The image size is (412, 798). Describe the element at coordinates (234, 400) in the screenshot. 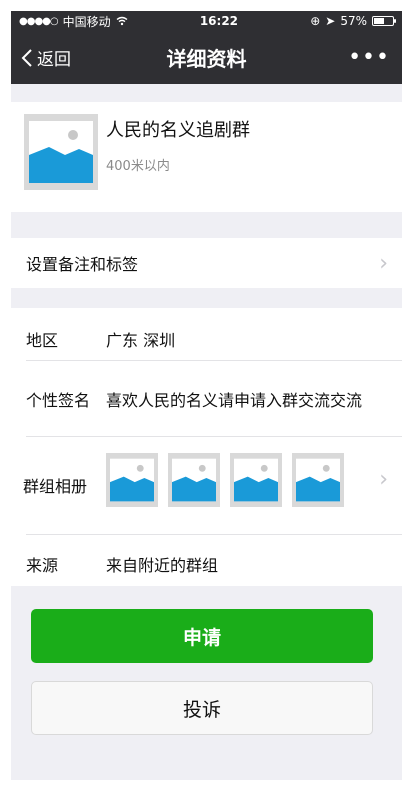

I see `signature-value: 喜欢人民的名义请申请入群交流交流` at that location.